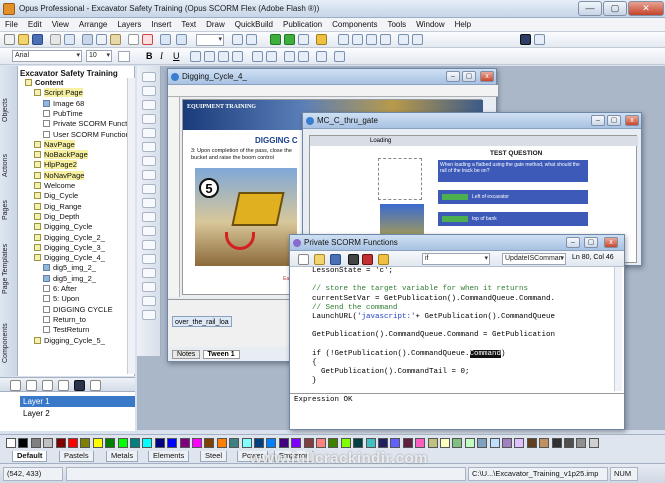 The width and height of the screenshot is (665, 483). Describe the element at coordinates (9, 166) in the screenshot. I see `tab-actions: Actions` at that location.